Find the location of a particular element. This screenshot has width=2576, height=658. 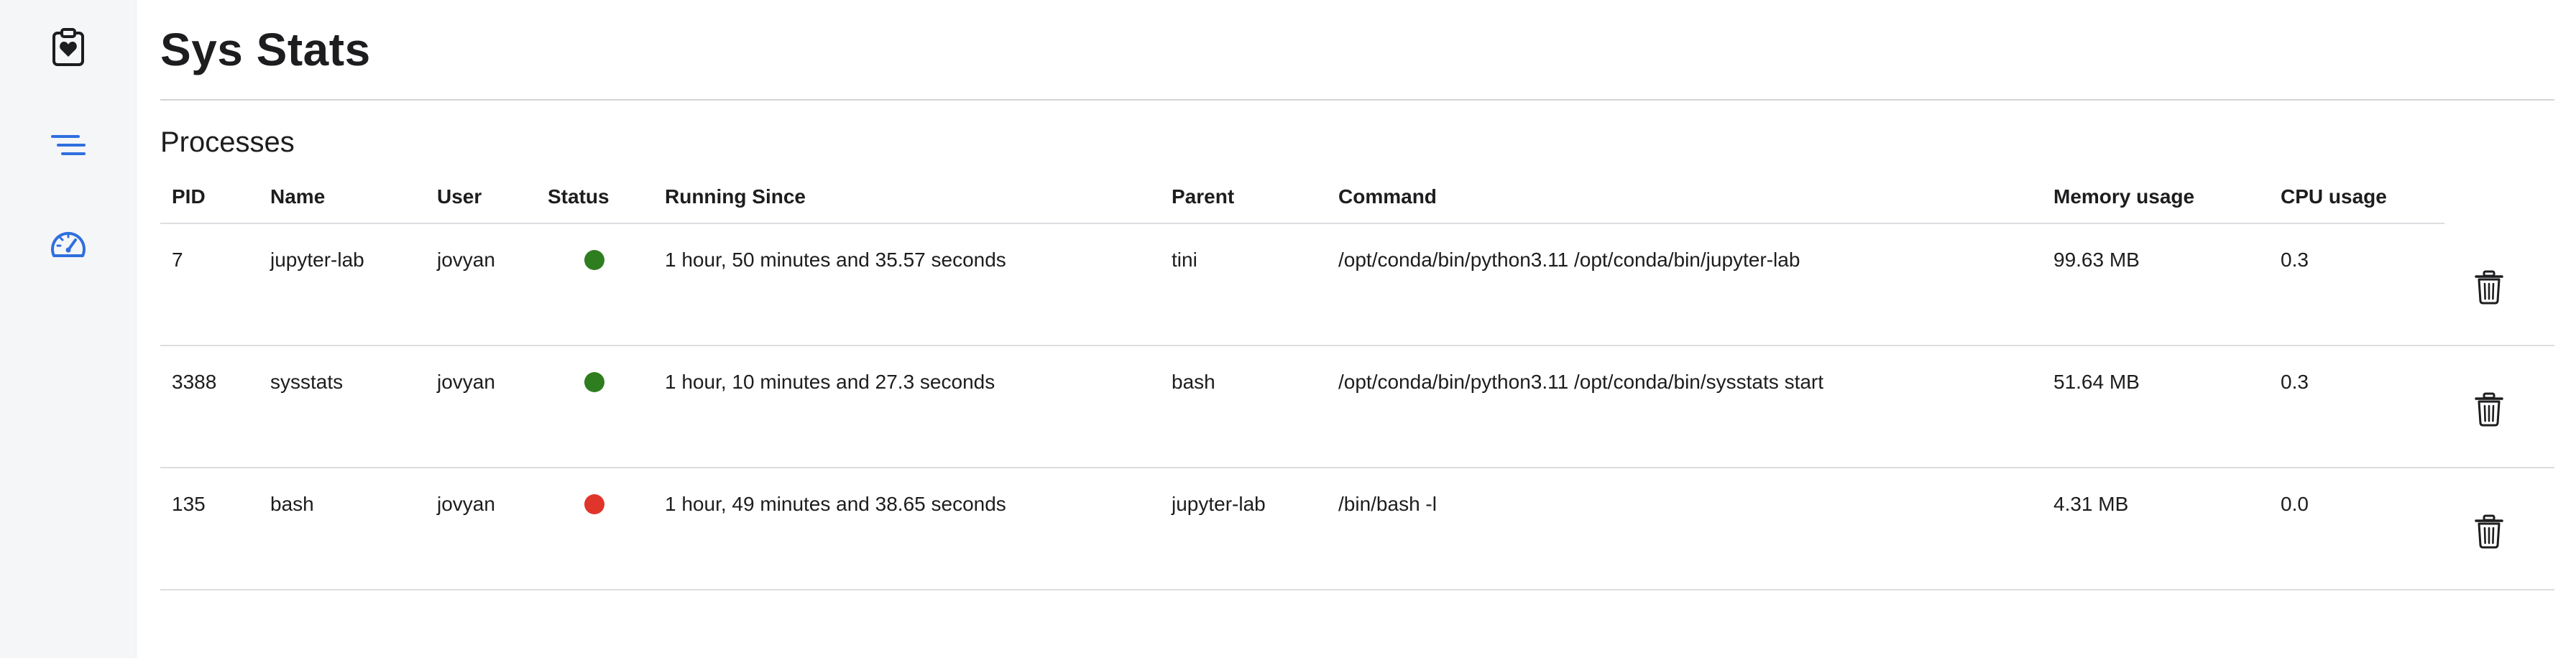

nav-processes is located at coordinates (68, 145).